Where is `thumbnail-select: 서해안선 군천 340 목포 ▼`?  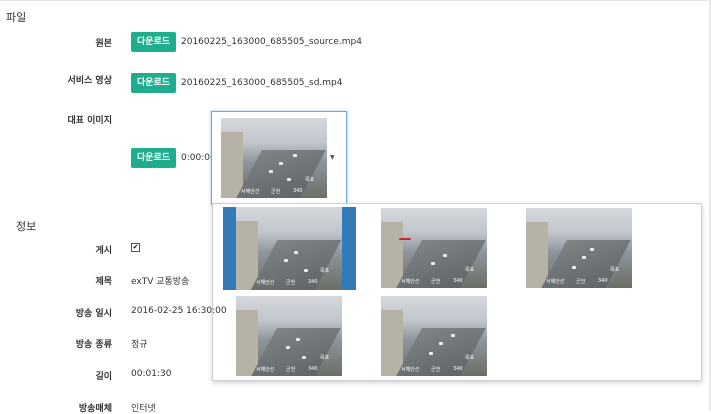 thumbnail-select: 서해안선 군천 340 목포 ▼ is located at coordinates (279, 158).